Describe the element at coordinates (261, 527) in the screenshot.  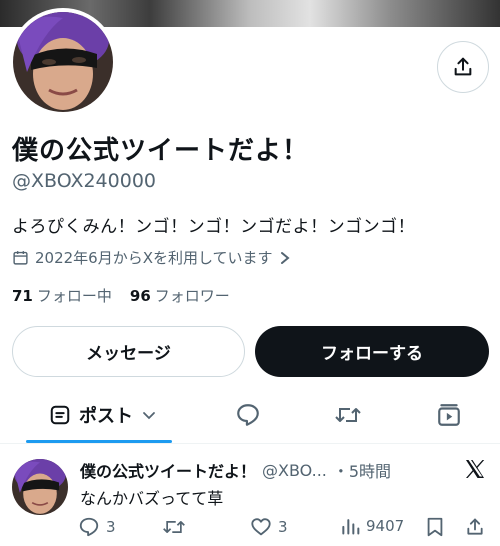
I see `heart-icon` at that location.